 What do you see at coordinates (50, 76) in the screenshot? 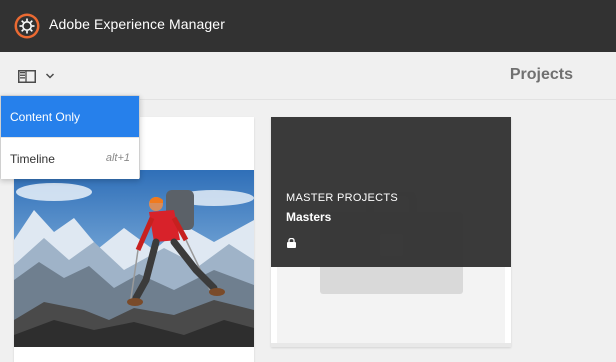
I see `chevron-down-icon` at bounding box center [50, 76].